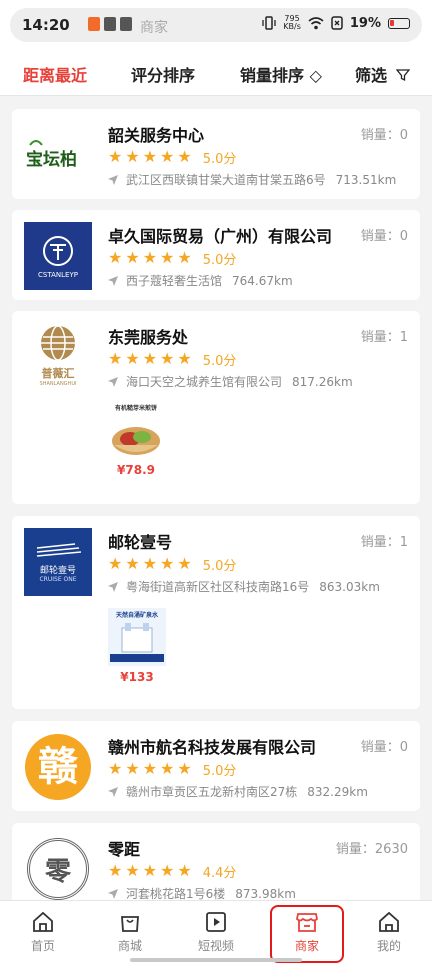  What do you see at coordinates (212, 747) in the screenshot?
I see `store-name: 赣州市航名科技发展有限公司` at bounding box center [212, 747].